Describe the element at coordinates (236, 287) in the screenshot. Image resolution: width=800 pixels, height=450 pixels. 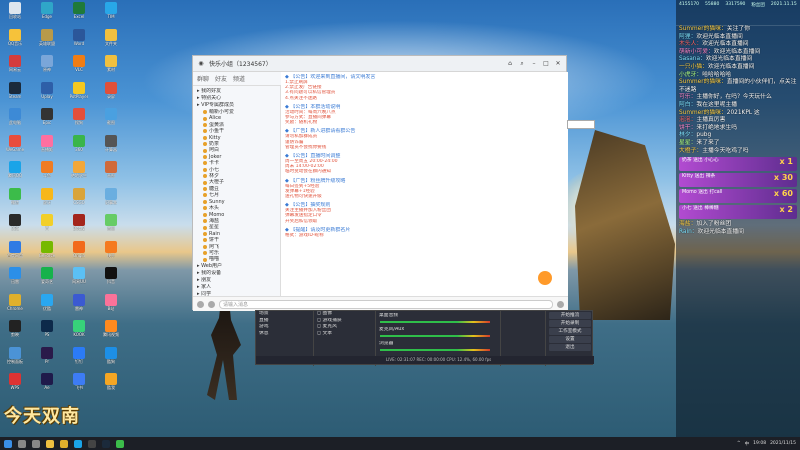
I see `contact-group: ▸ 家人` at that location.